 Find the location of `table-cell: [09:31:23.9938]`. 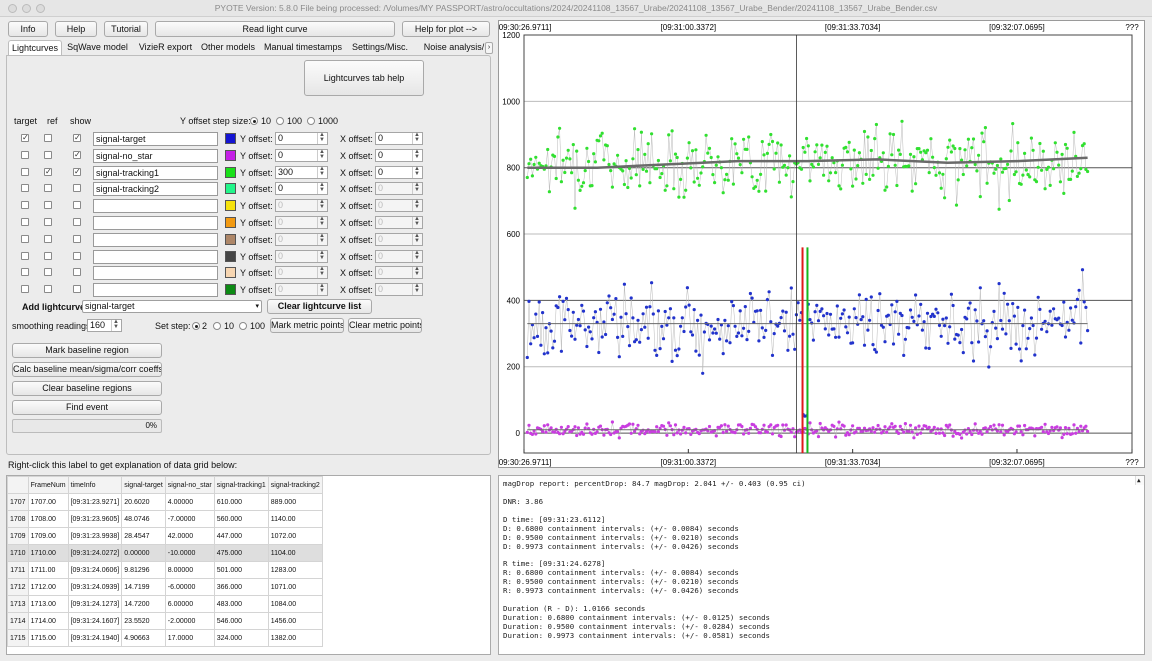

table-cell: [09:31:23.9938] is located at coordinates (95, 536).